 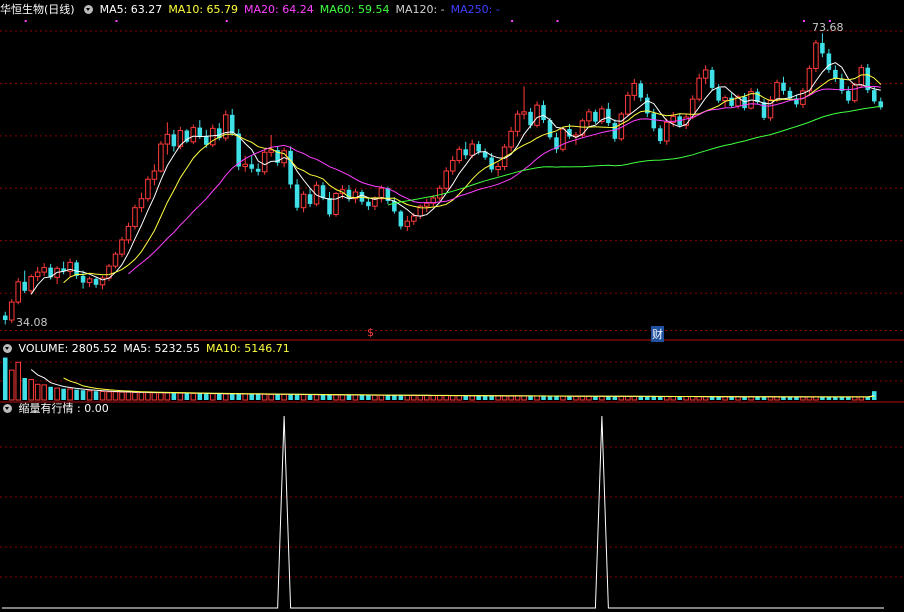 I want to click on ma-legend-item-5: MA250: -, so click(x=475, y=9).